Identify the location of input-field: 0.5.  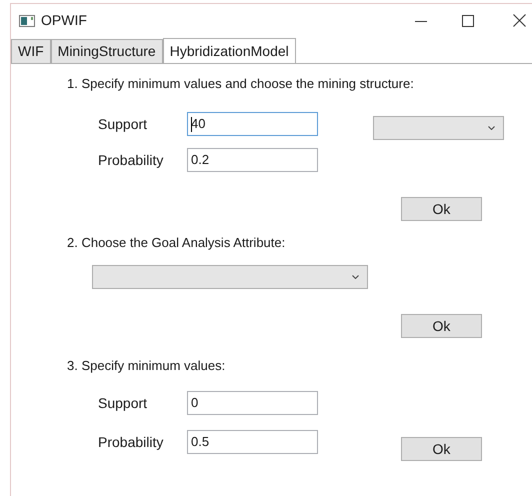
(252, 442).